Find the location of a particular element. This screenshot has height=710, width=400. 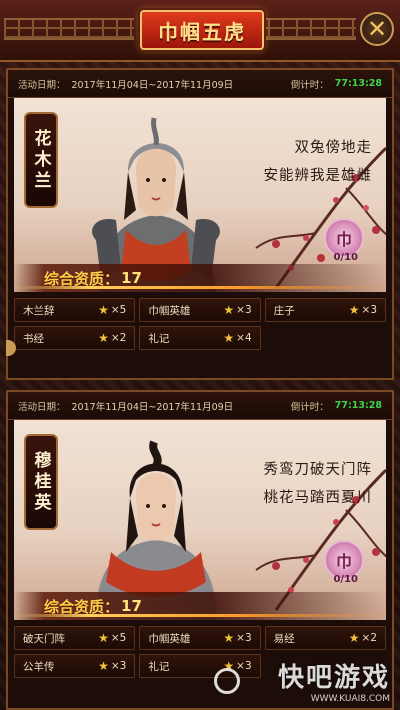

book-item: 易经 ★ ×2 is located at coordinates (325, 638).